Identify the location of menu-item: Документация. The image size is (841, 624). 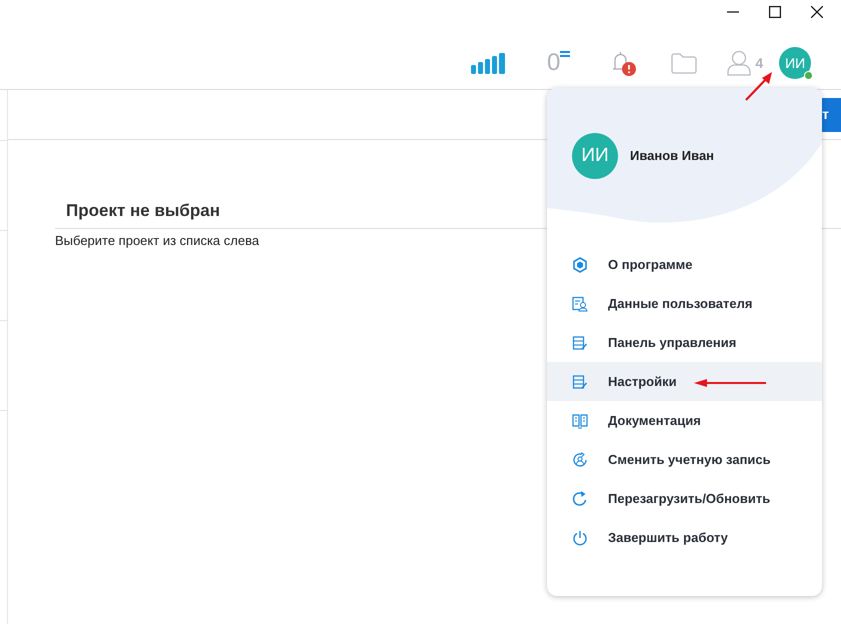
(684, 420).